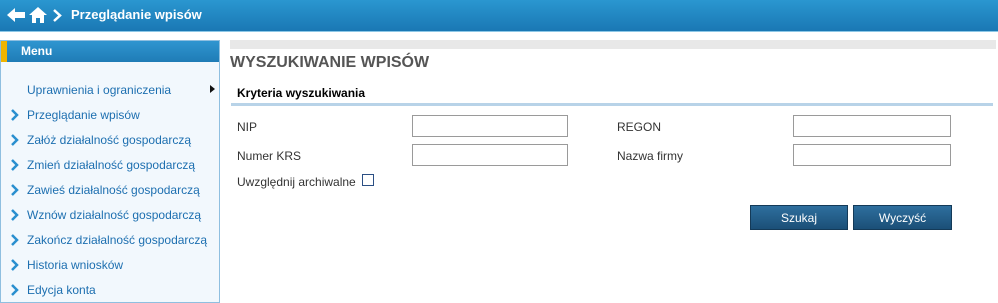 The height and width of the screenshot is (303, 998). Describe the element at coordinates (330, 62) in the screenshot. I see `page-title: WYSZUKIWANIE WPISÓW` at that location.